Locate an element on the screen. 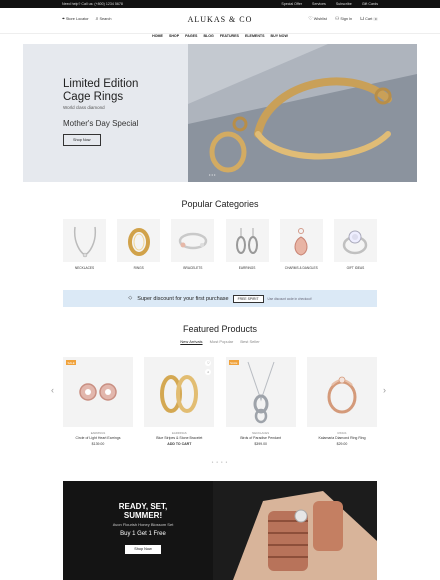  quick-view-icon: ⌕ is located at coordinates (208, 372).